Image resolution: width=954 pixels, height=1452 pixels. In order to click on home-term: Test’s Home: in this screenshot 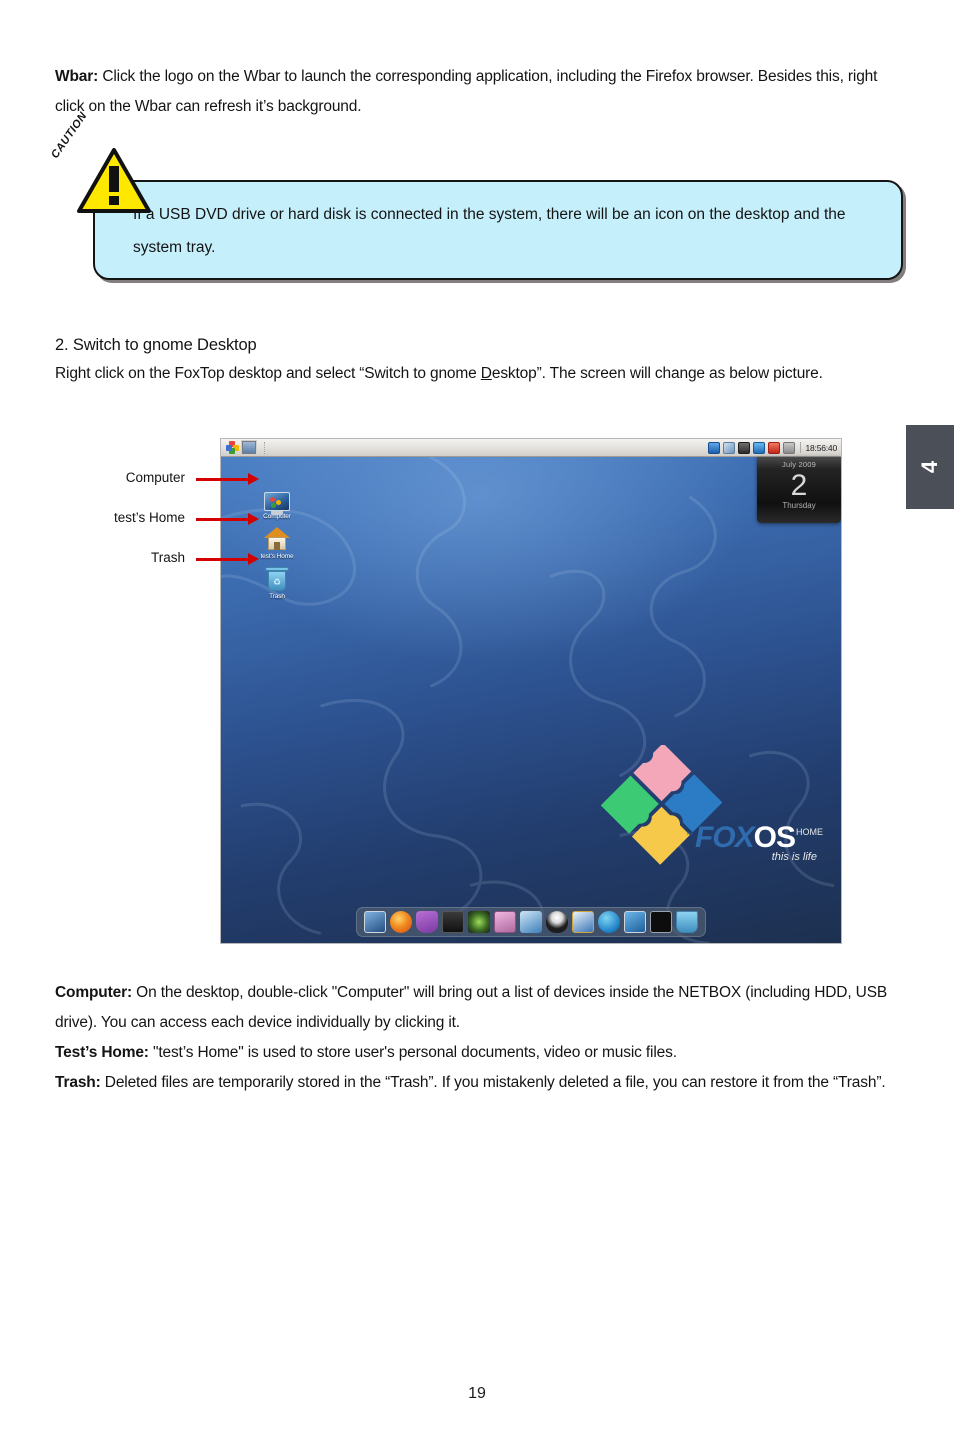, I will do `click(102, 1052)`.